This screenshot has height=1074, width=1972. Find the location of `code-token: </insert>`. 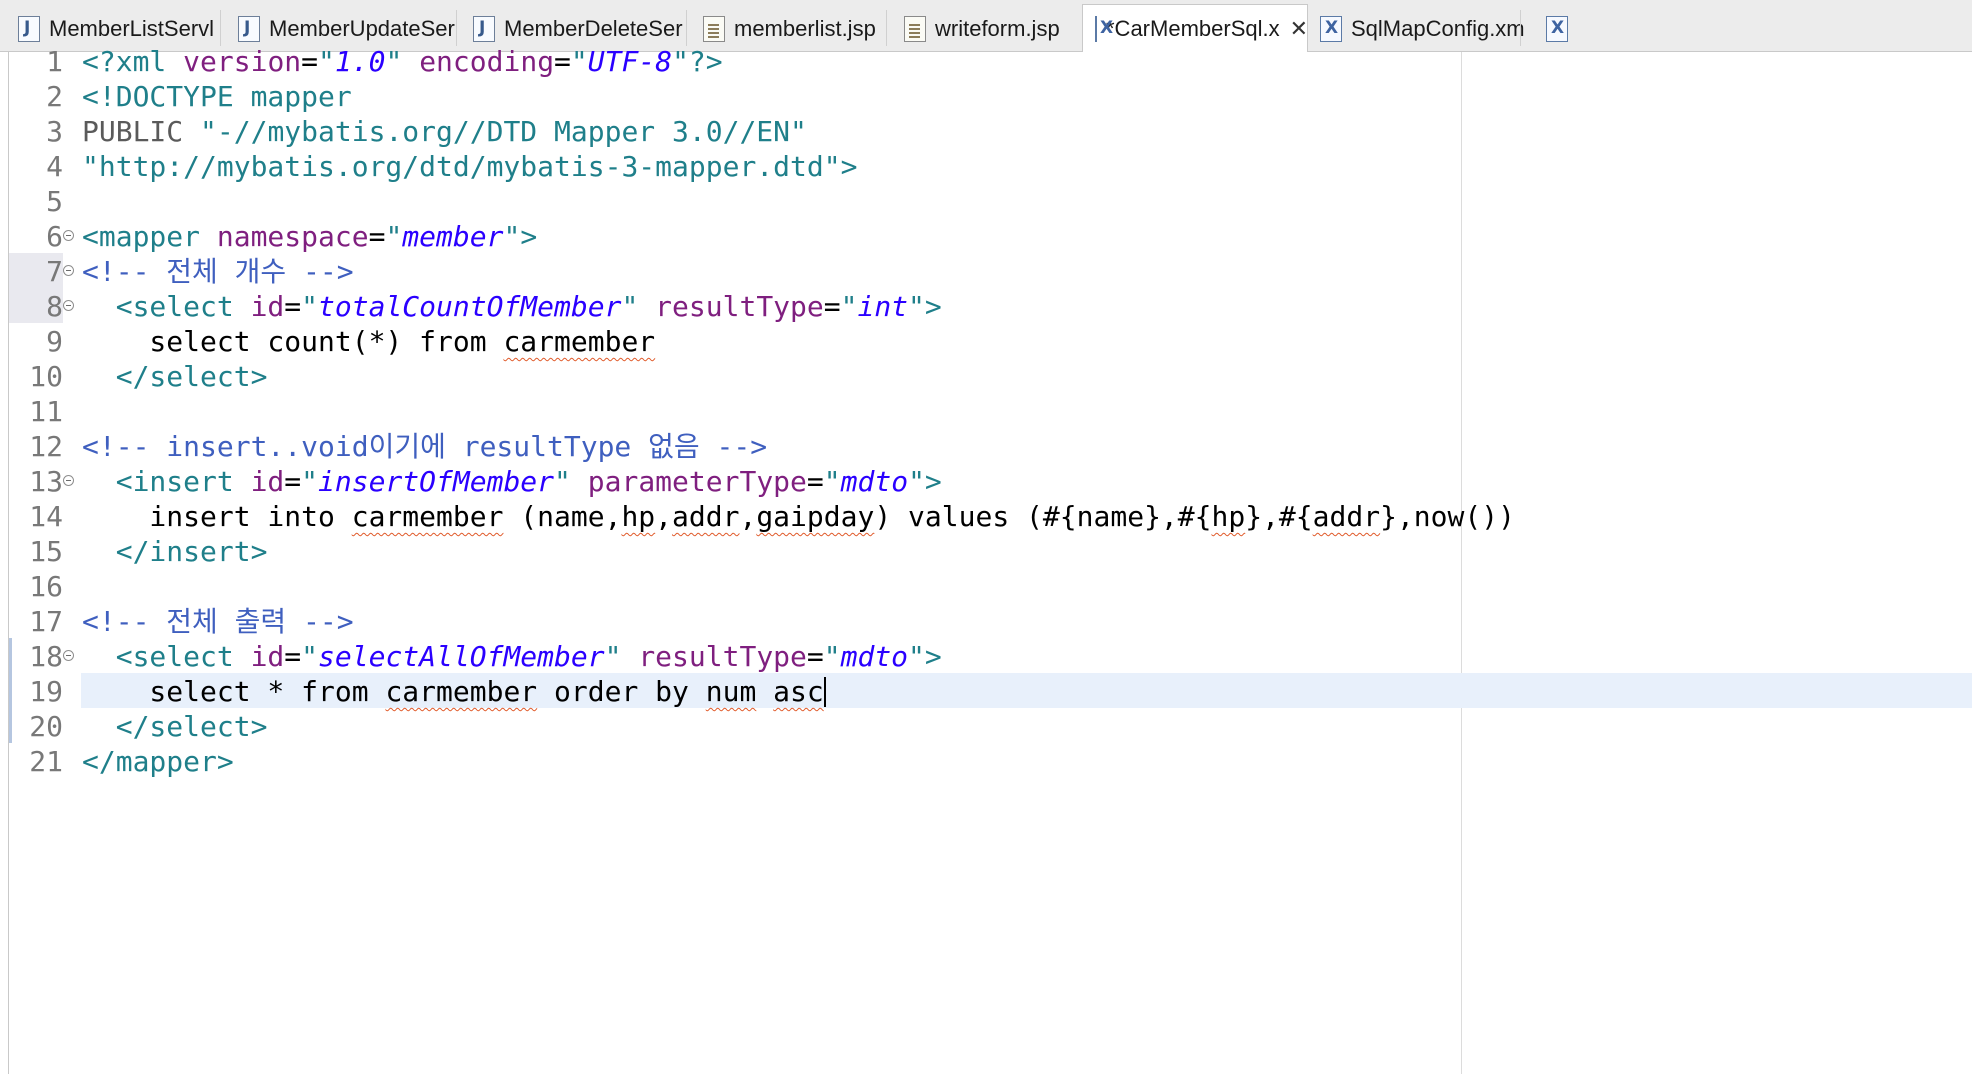

code-token: </insert> is located at coordinates (191, 551).